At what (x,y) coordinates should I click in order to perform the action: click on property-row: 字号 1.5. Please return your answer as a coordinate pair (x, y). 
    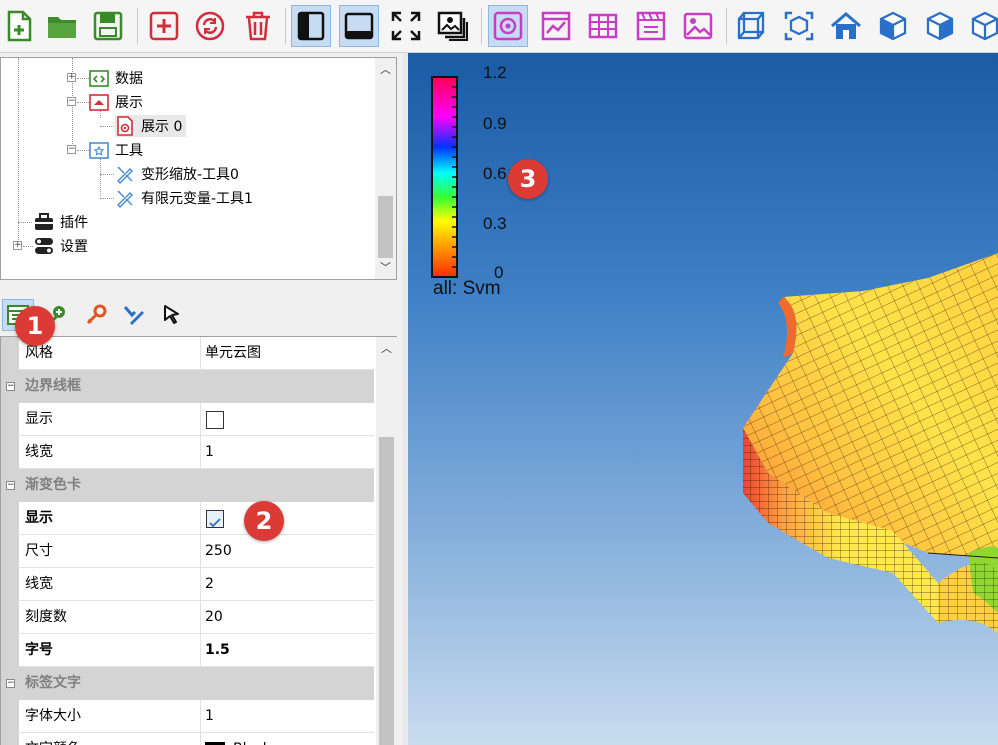
    Looking at the image, I should click on (187, 650).